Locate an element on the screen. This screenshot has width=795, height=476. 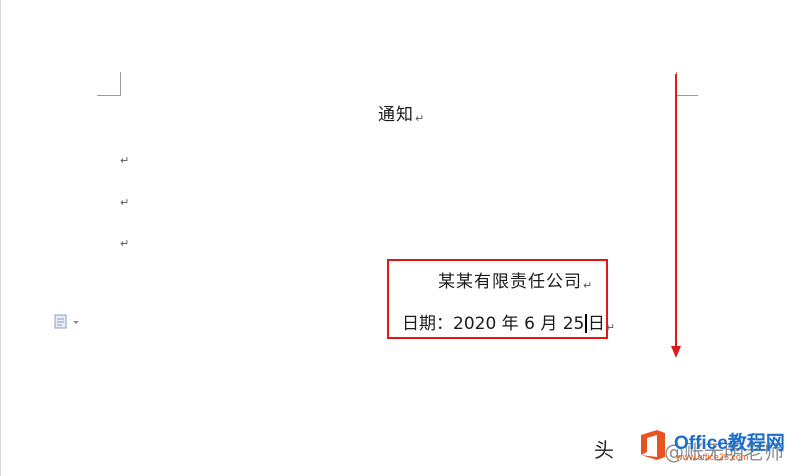
crop-mark-top-left-horizontal is located at coordinates (109, 95).